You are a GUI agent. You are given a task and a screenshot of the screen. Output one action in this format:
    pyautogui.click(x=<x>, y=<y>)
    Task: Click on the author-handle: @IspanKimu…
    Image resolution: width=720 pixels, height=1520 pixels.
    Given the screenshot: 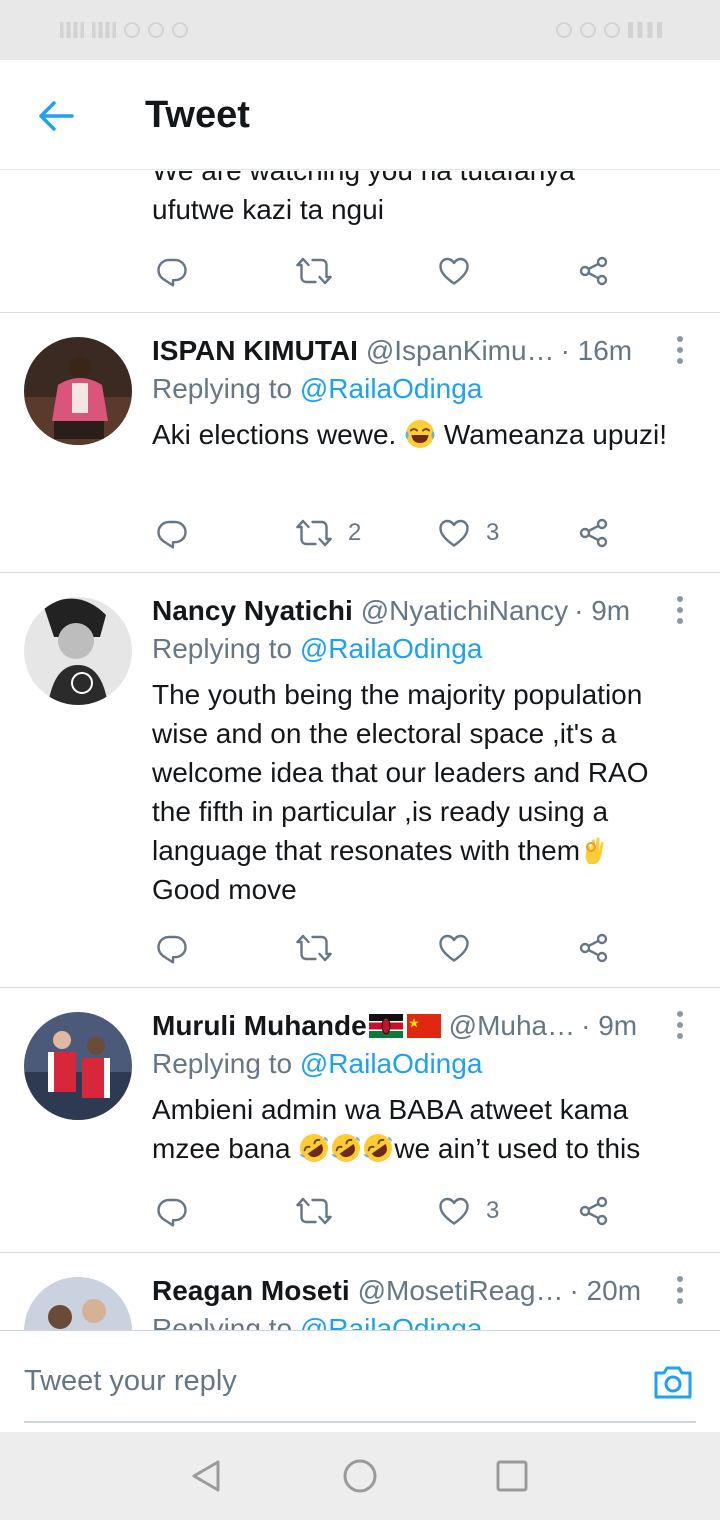 What is the action you would take?
    pyautogui.click(x=460, y=351)
    